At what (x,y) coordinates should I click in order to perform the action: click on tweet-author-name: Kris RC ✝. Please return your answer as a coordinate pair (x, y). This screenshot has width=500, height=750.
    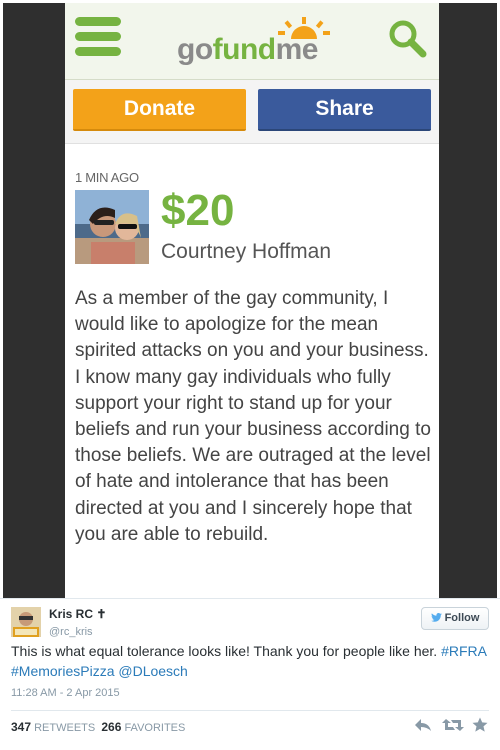
    Looking at the image, I should click on (77, 614).